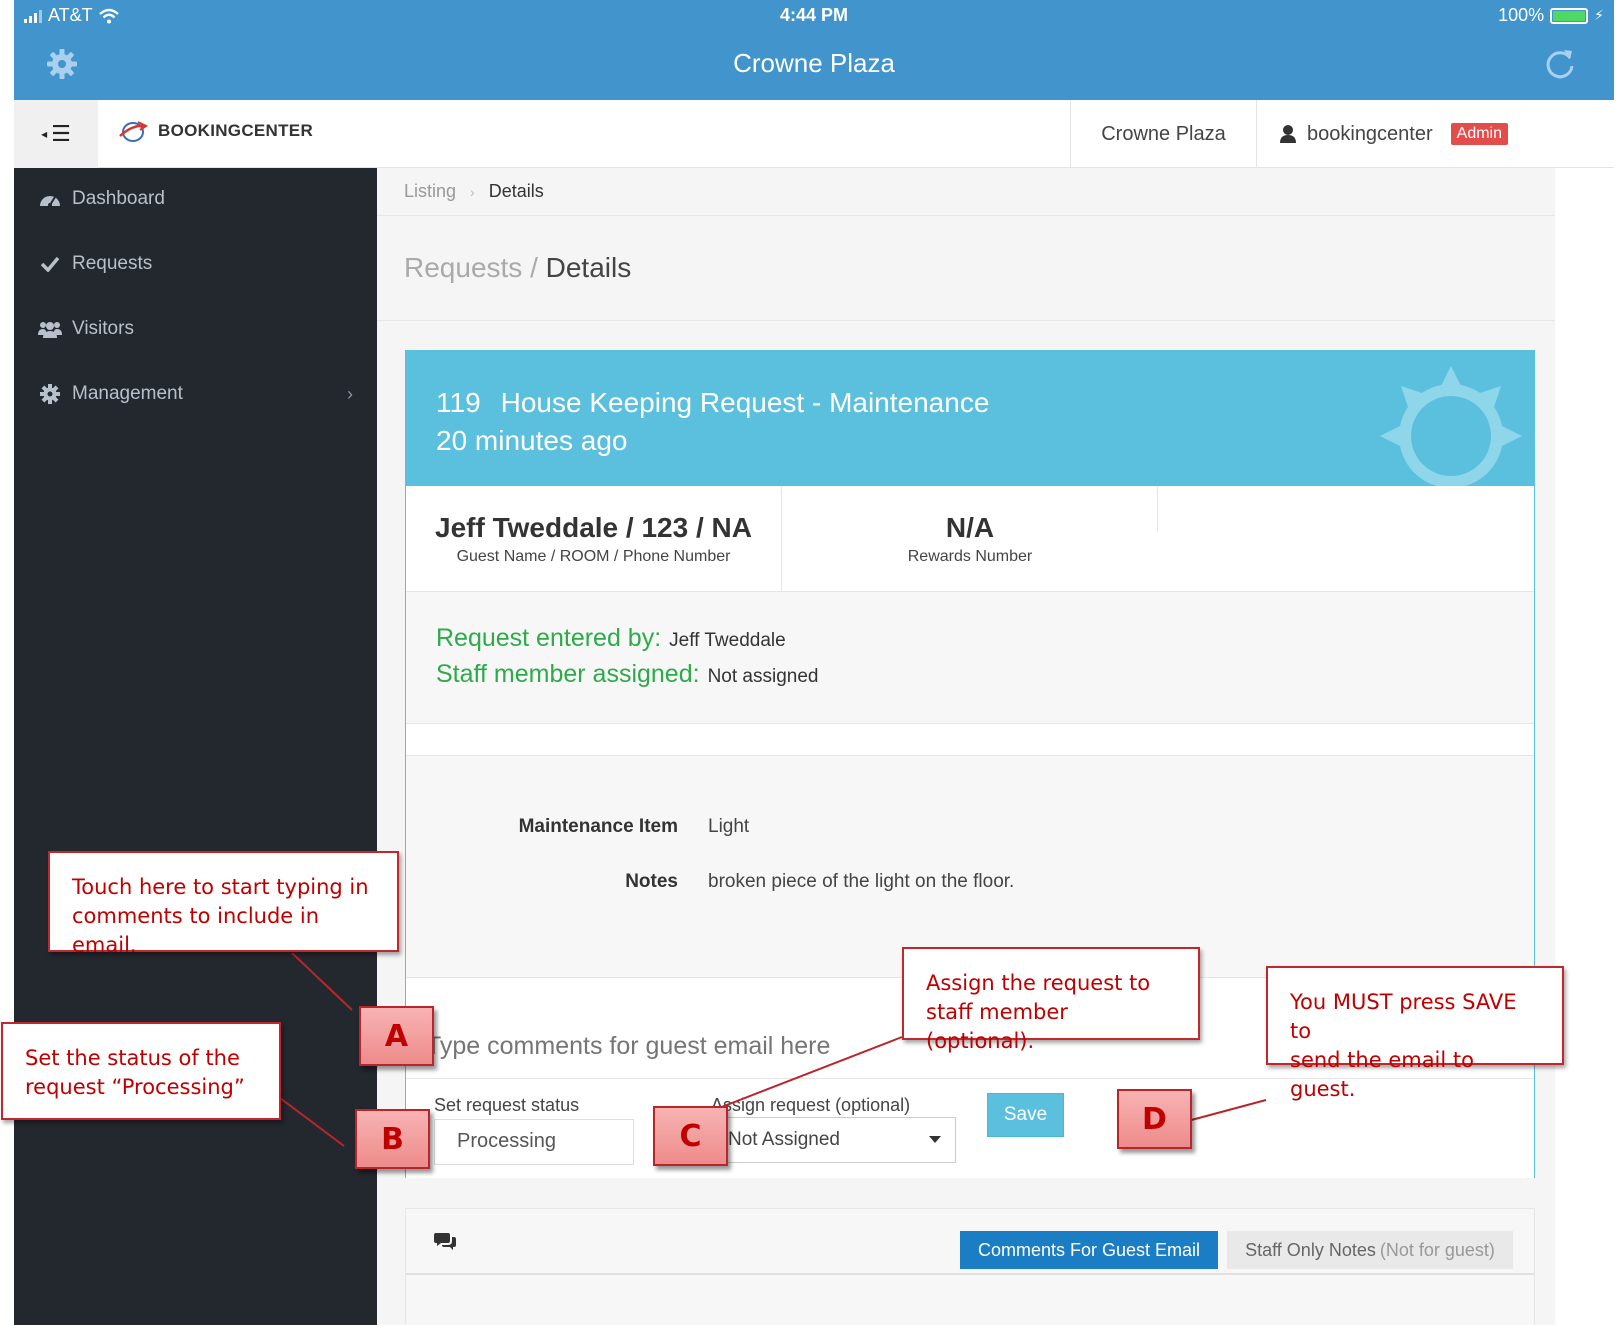  I want to click on detail-row: Maintenance Item Light, so click(970, 827).